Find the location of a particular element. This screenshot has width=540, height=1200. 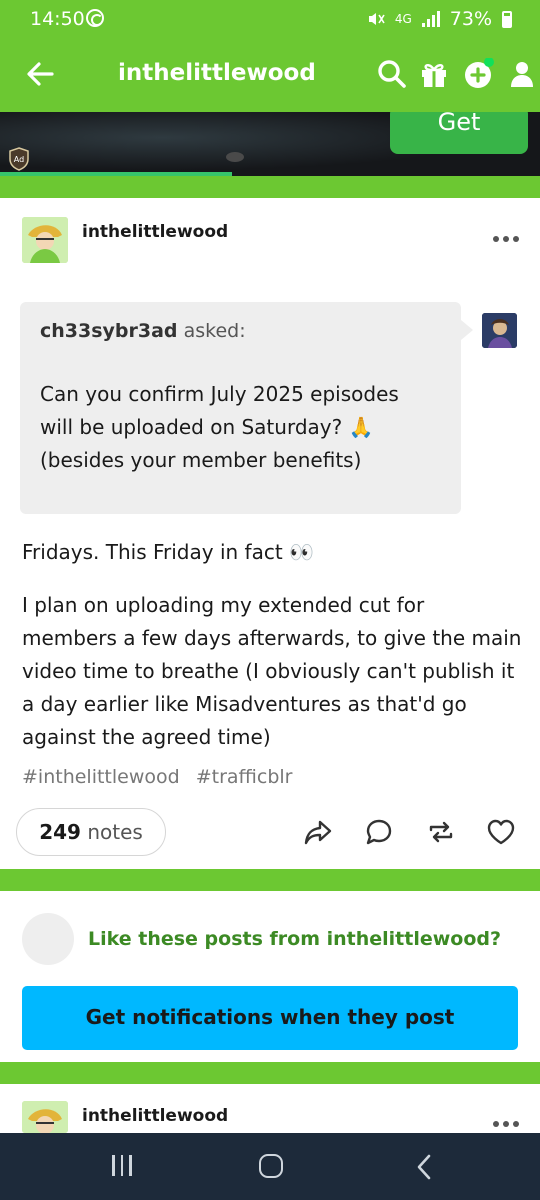

ad-image-detail is located at coordinates (235, 157).